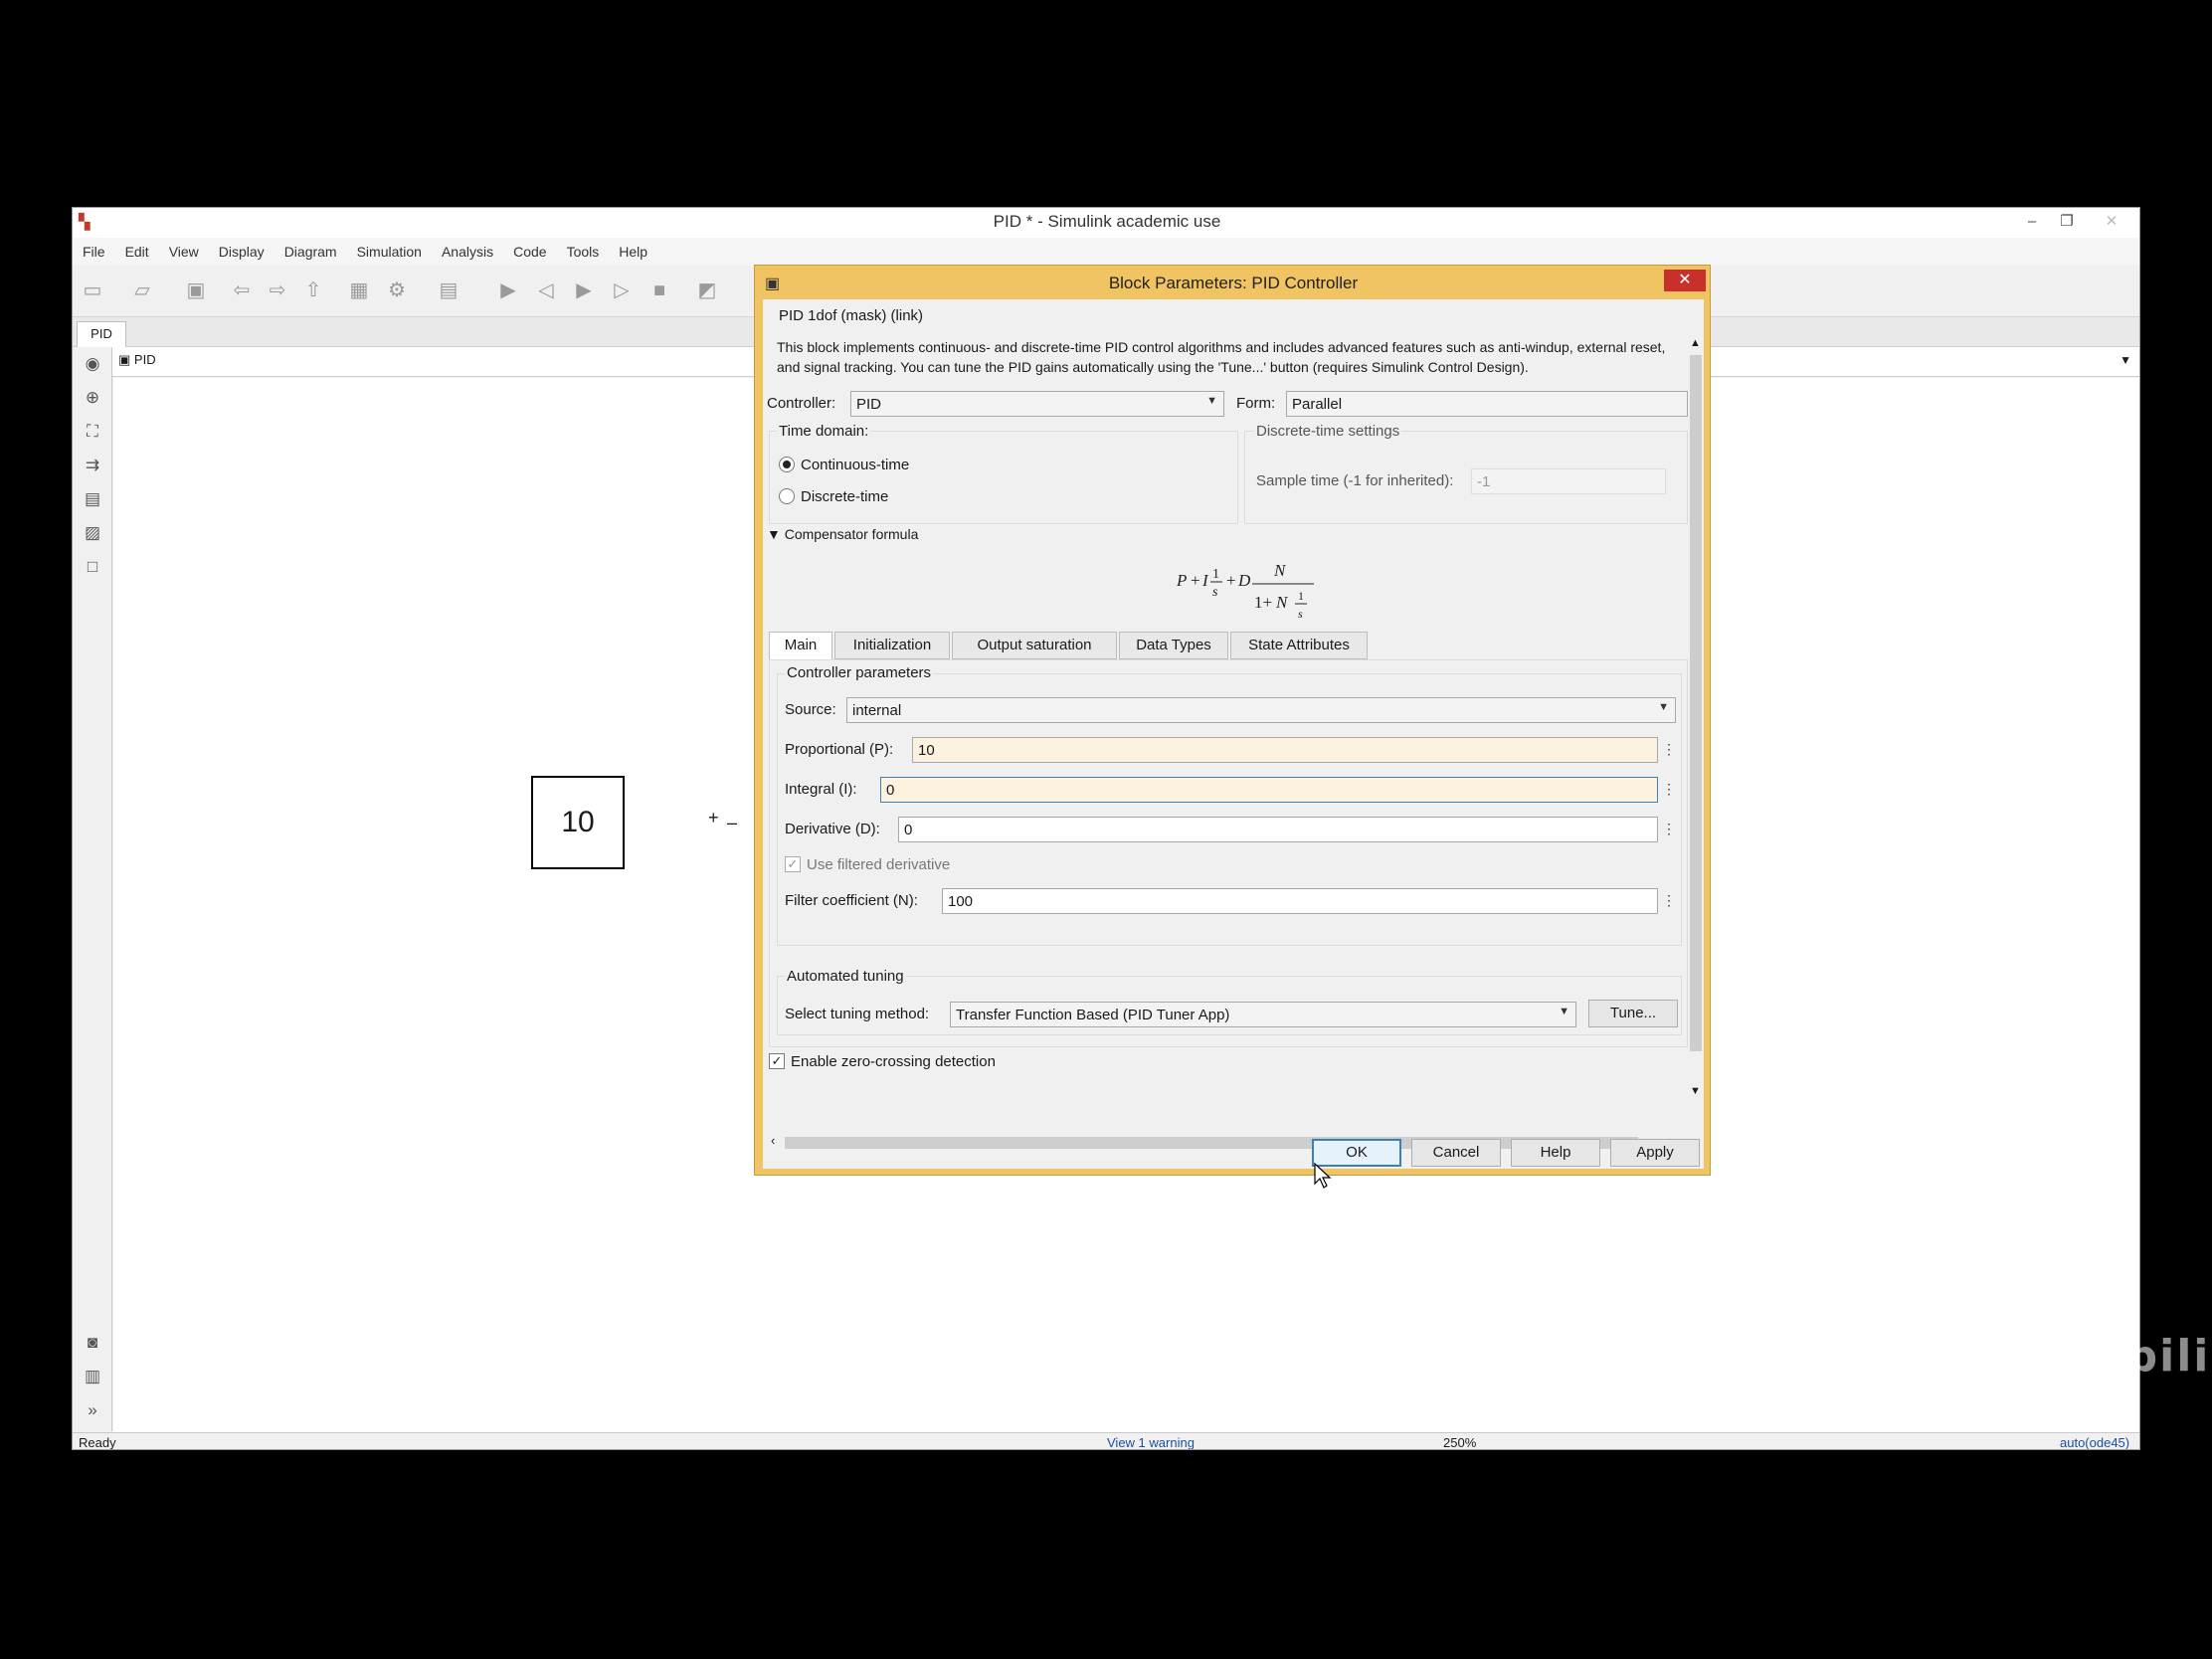 The image size is (2212, 1659). I want to click on menu-code: Code, so click(529, 249).